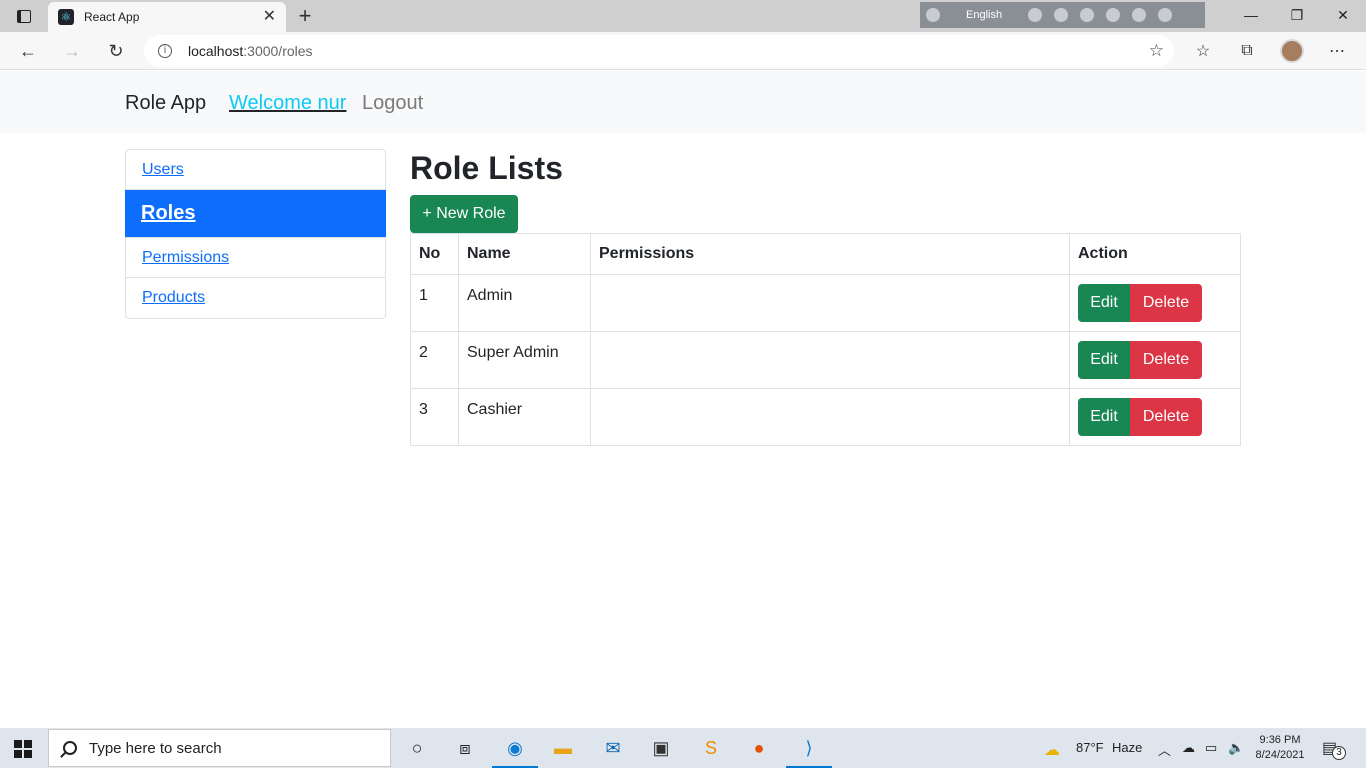 Image resolution: width=1366 pixels, height=768 pixels. I want to click on vscode-icon: ⟩, so click(809, 750).